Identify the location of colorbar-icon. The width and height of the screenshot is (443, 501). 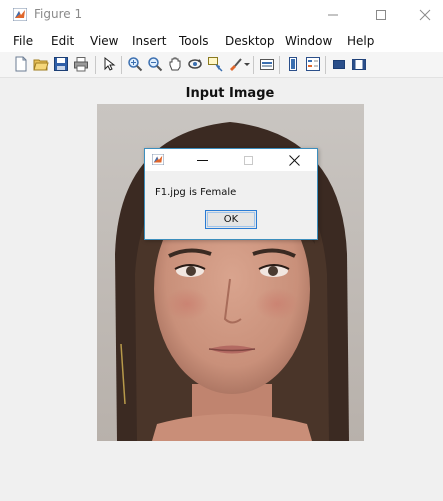
(293, 64).